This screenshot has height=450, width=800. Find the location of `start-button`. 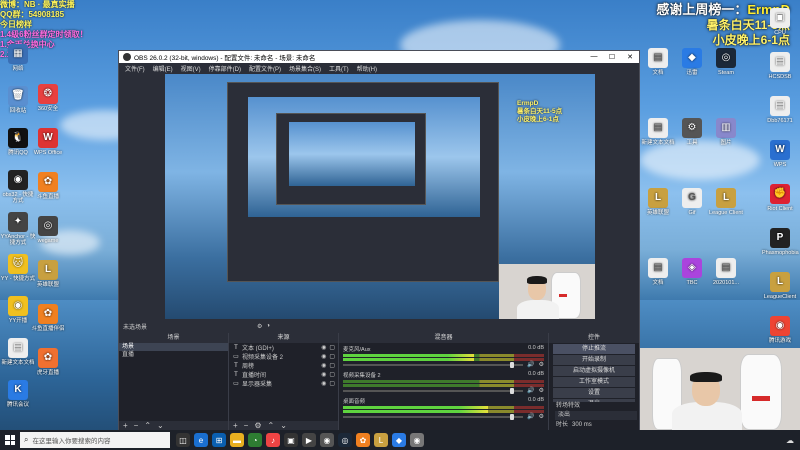

start-button is located at coordinates (10, 440).